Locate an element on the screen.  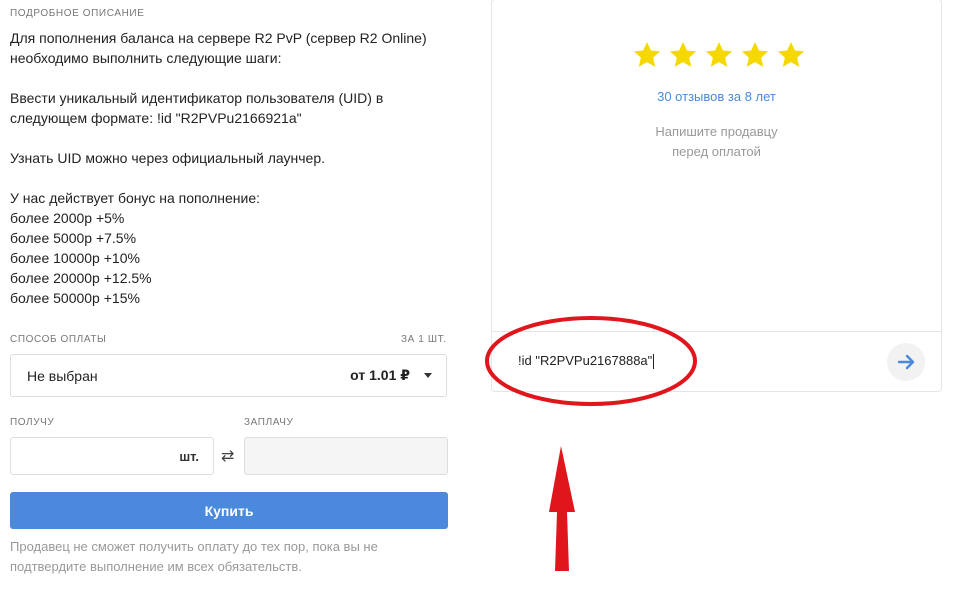
buy-button: Купить is located at coordinates (229, 510).